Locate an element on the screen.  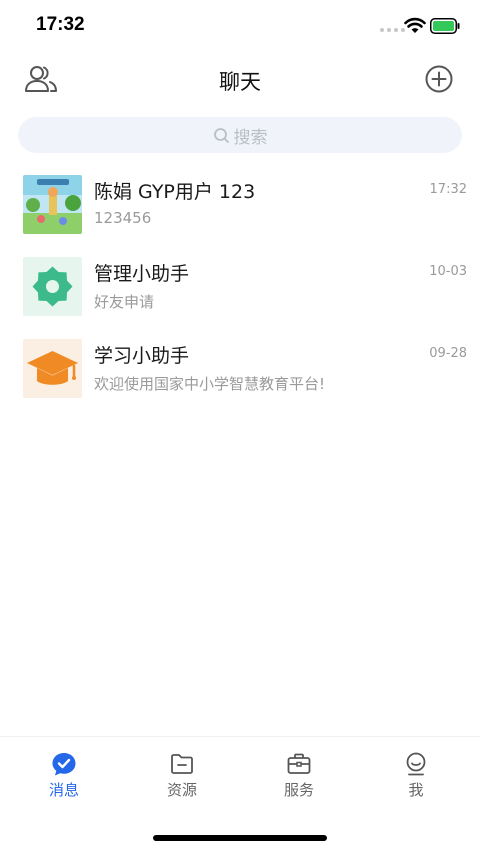
chat-preview: 123456 is located at coordinates (123, 218).